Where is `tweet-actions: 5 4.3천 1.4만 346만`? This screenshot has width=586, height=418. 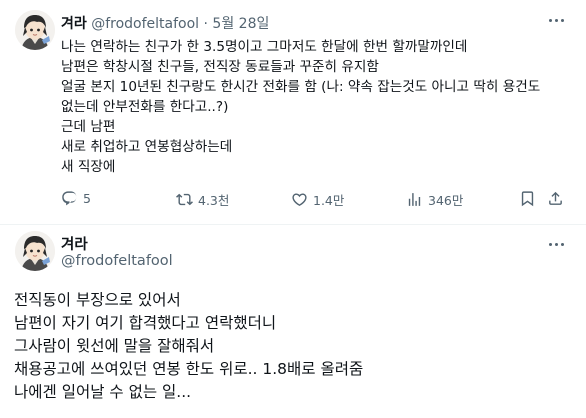
tweet-actions: 5 4.3천 1.4만 346만 is located at coordinates (312, 200).